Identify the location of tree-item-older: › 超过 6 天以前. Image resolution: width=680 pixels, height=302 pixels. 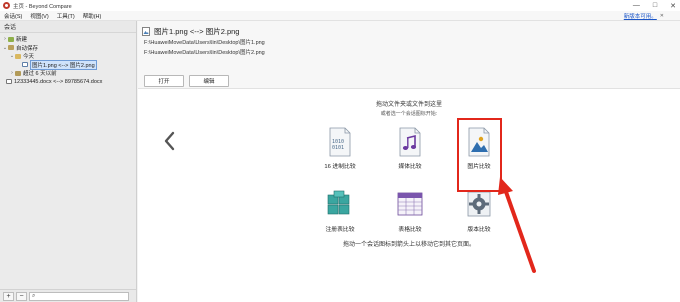
(68, 73).